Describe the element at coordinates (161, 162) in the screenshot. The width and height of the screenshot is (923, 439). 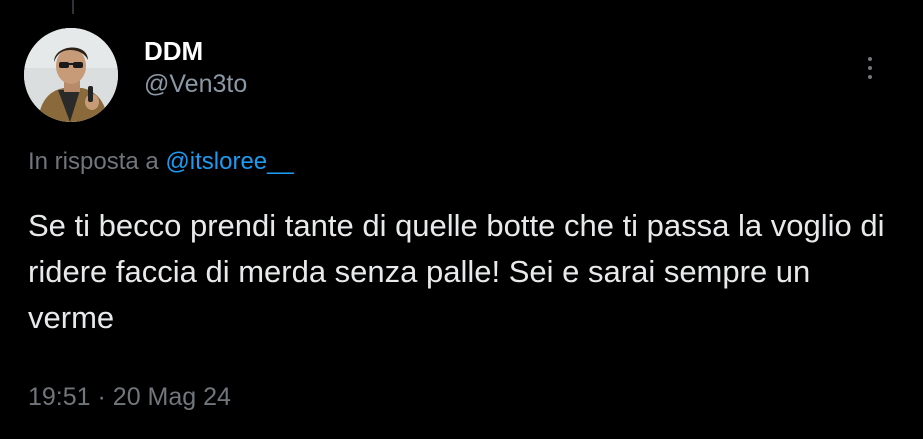
I see `reply-context: In risposta a @itsloree__` at that location.